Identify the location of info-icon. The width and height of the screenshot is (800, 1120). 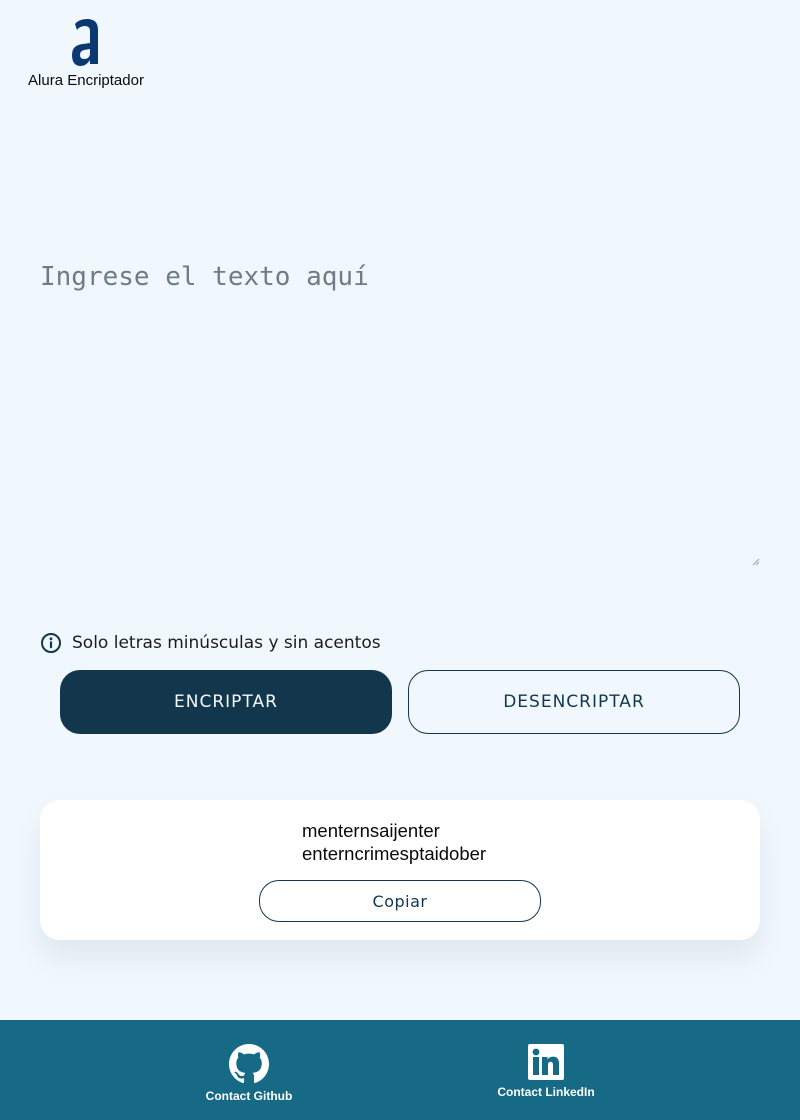
(51, 643).